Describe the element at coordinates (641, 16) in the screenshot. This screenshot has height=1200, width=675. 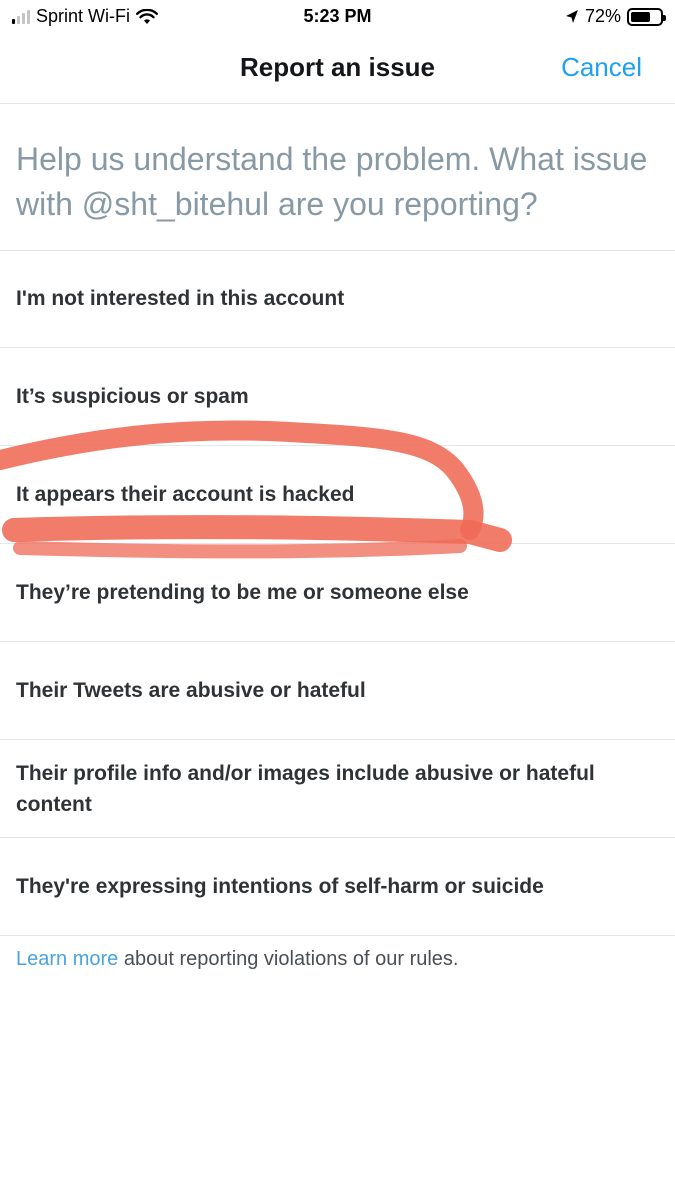
I see `battery-fill` at that location.